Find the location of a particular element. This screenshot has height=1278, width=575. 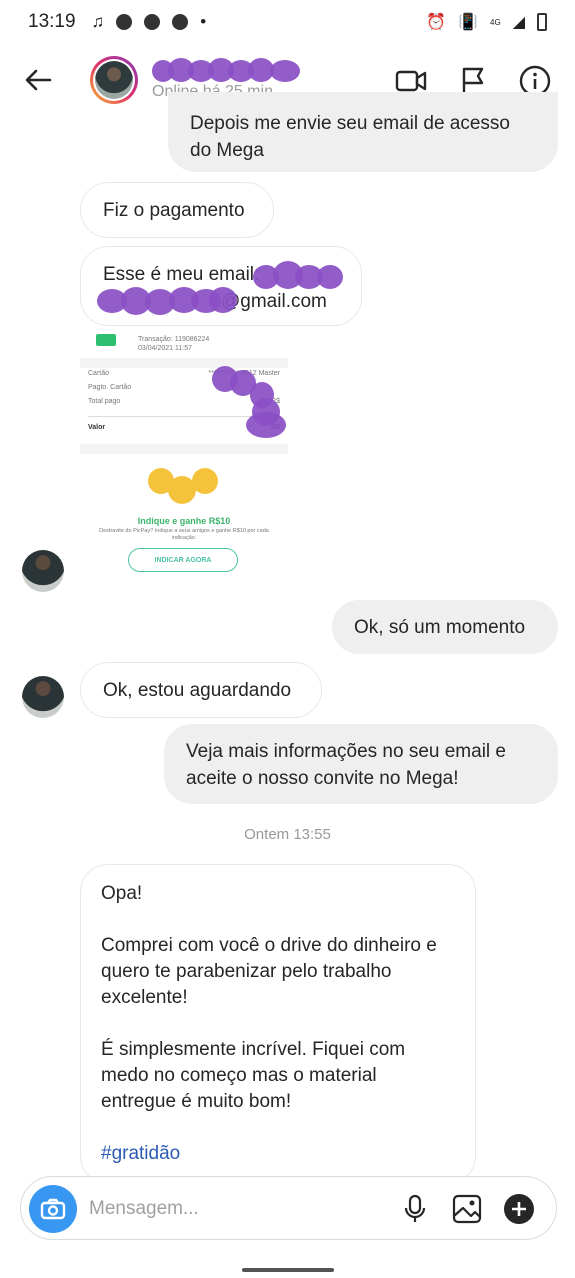

message-text: Esse é meu email: is located at coordinates (181, 274).